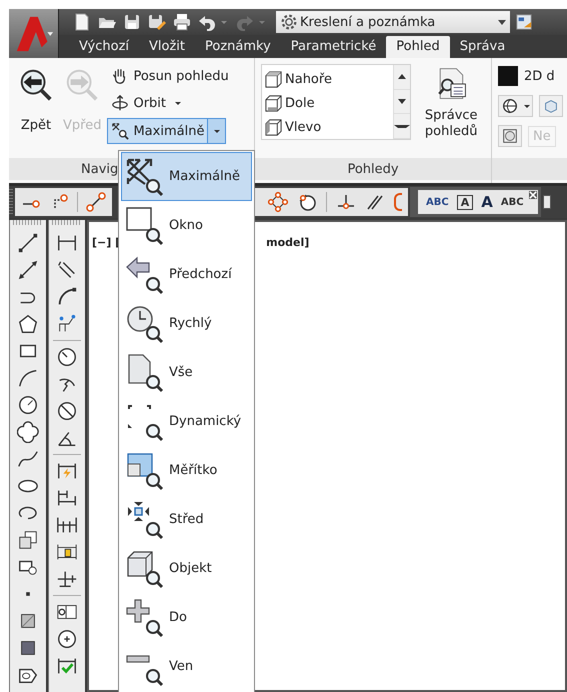  I want to click on view-item: Dole, so click(328, 103).